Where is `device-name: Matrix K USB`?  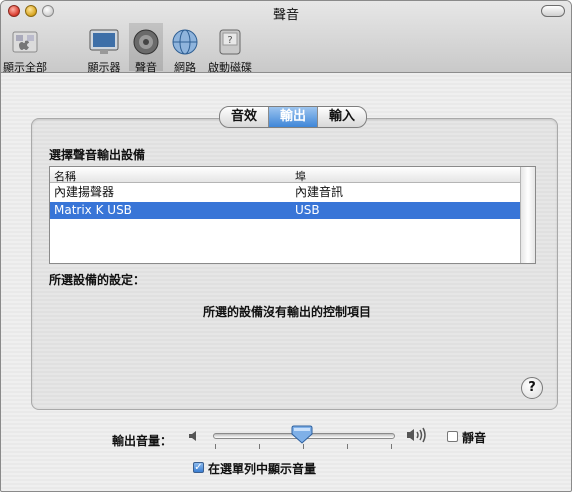 device-name: Matrix K USB is located at coordinates (93, 210).